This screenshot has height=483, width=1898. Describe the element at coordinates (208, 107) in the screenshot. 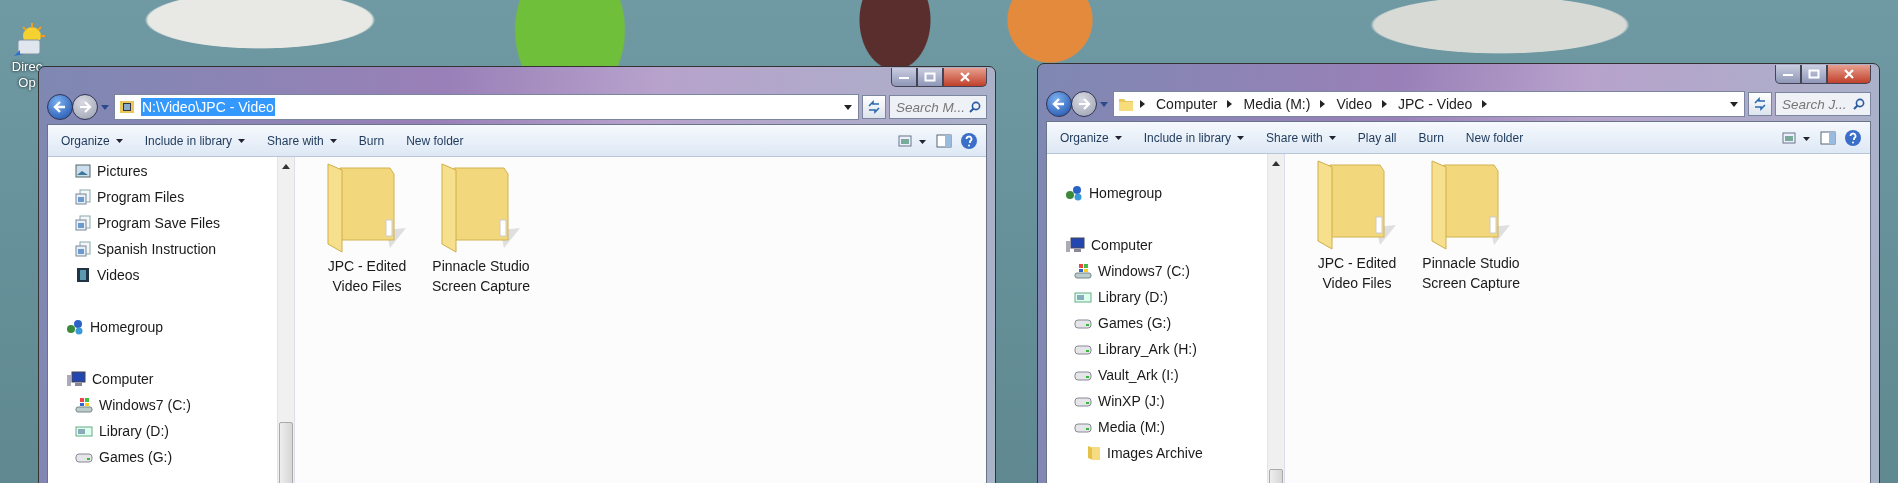

I see `address-path: N:\Video\JPC - Video` at that location.